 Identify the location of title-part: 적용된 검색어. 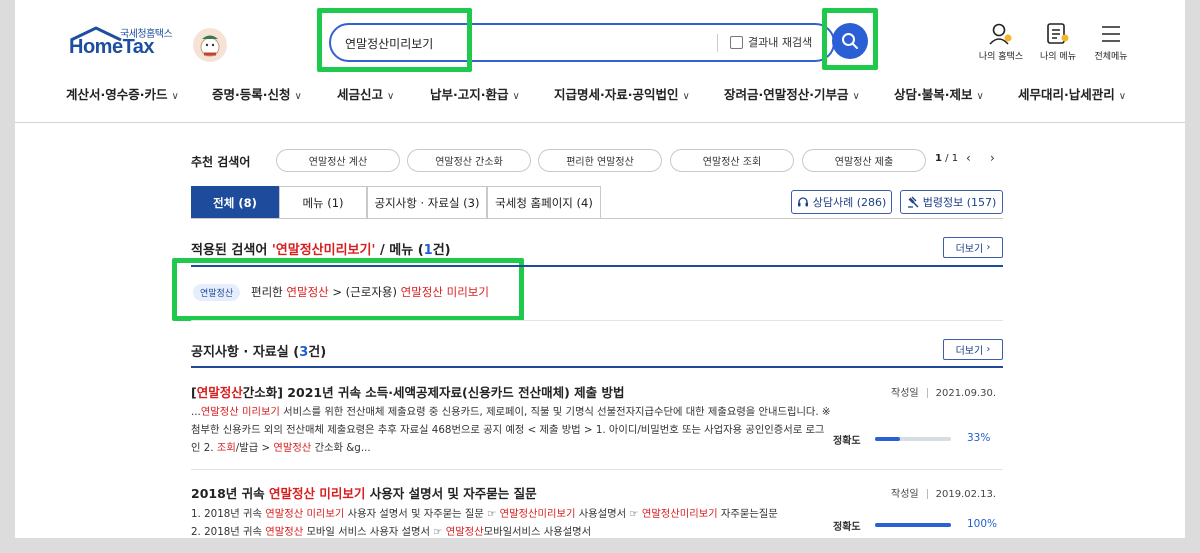
(231, 250).